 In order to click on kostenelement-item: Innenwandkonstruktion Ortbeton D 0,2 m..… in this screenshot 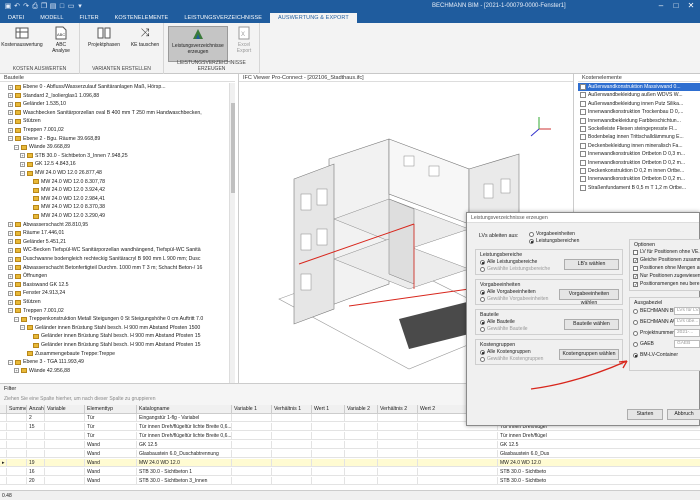, I will do `click(639, 179)`.